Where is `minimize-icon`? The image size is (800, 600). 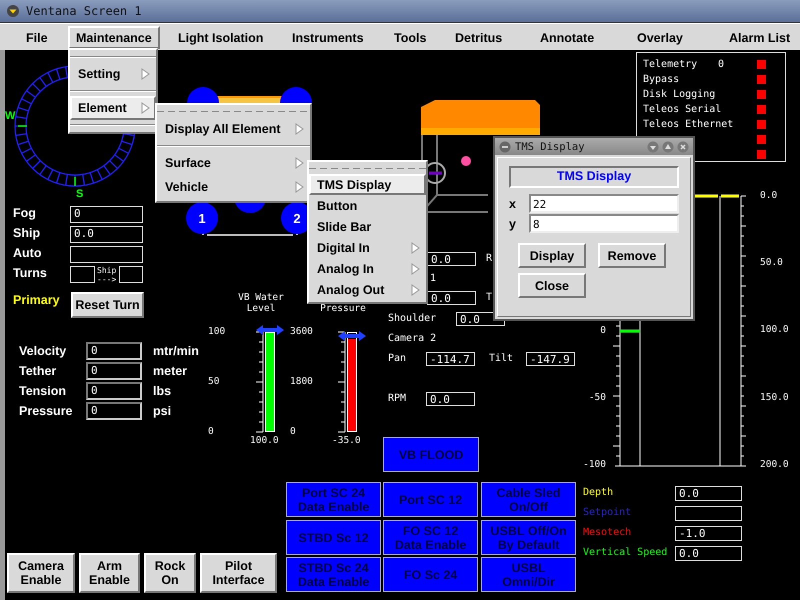 minimize-icon is located at coordinates (653, 146).